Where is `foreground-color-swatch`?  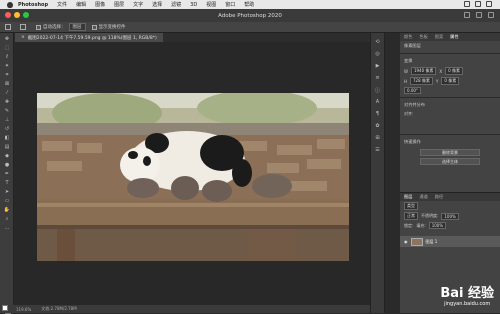 foreground-color-swatch is located at coordinates (5, 308).